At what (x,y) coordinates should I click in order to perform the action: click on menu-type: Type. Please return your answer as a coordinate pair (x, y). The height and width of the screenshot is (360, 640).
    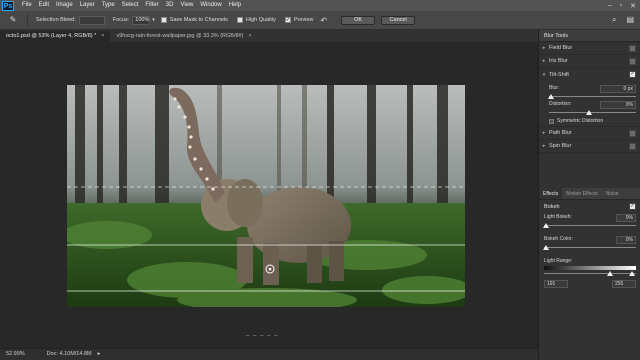
    Looking at the image, I should click on (108, 5).